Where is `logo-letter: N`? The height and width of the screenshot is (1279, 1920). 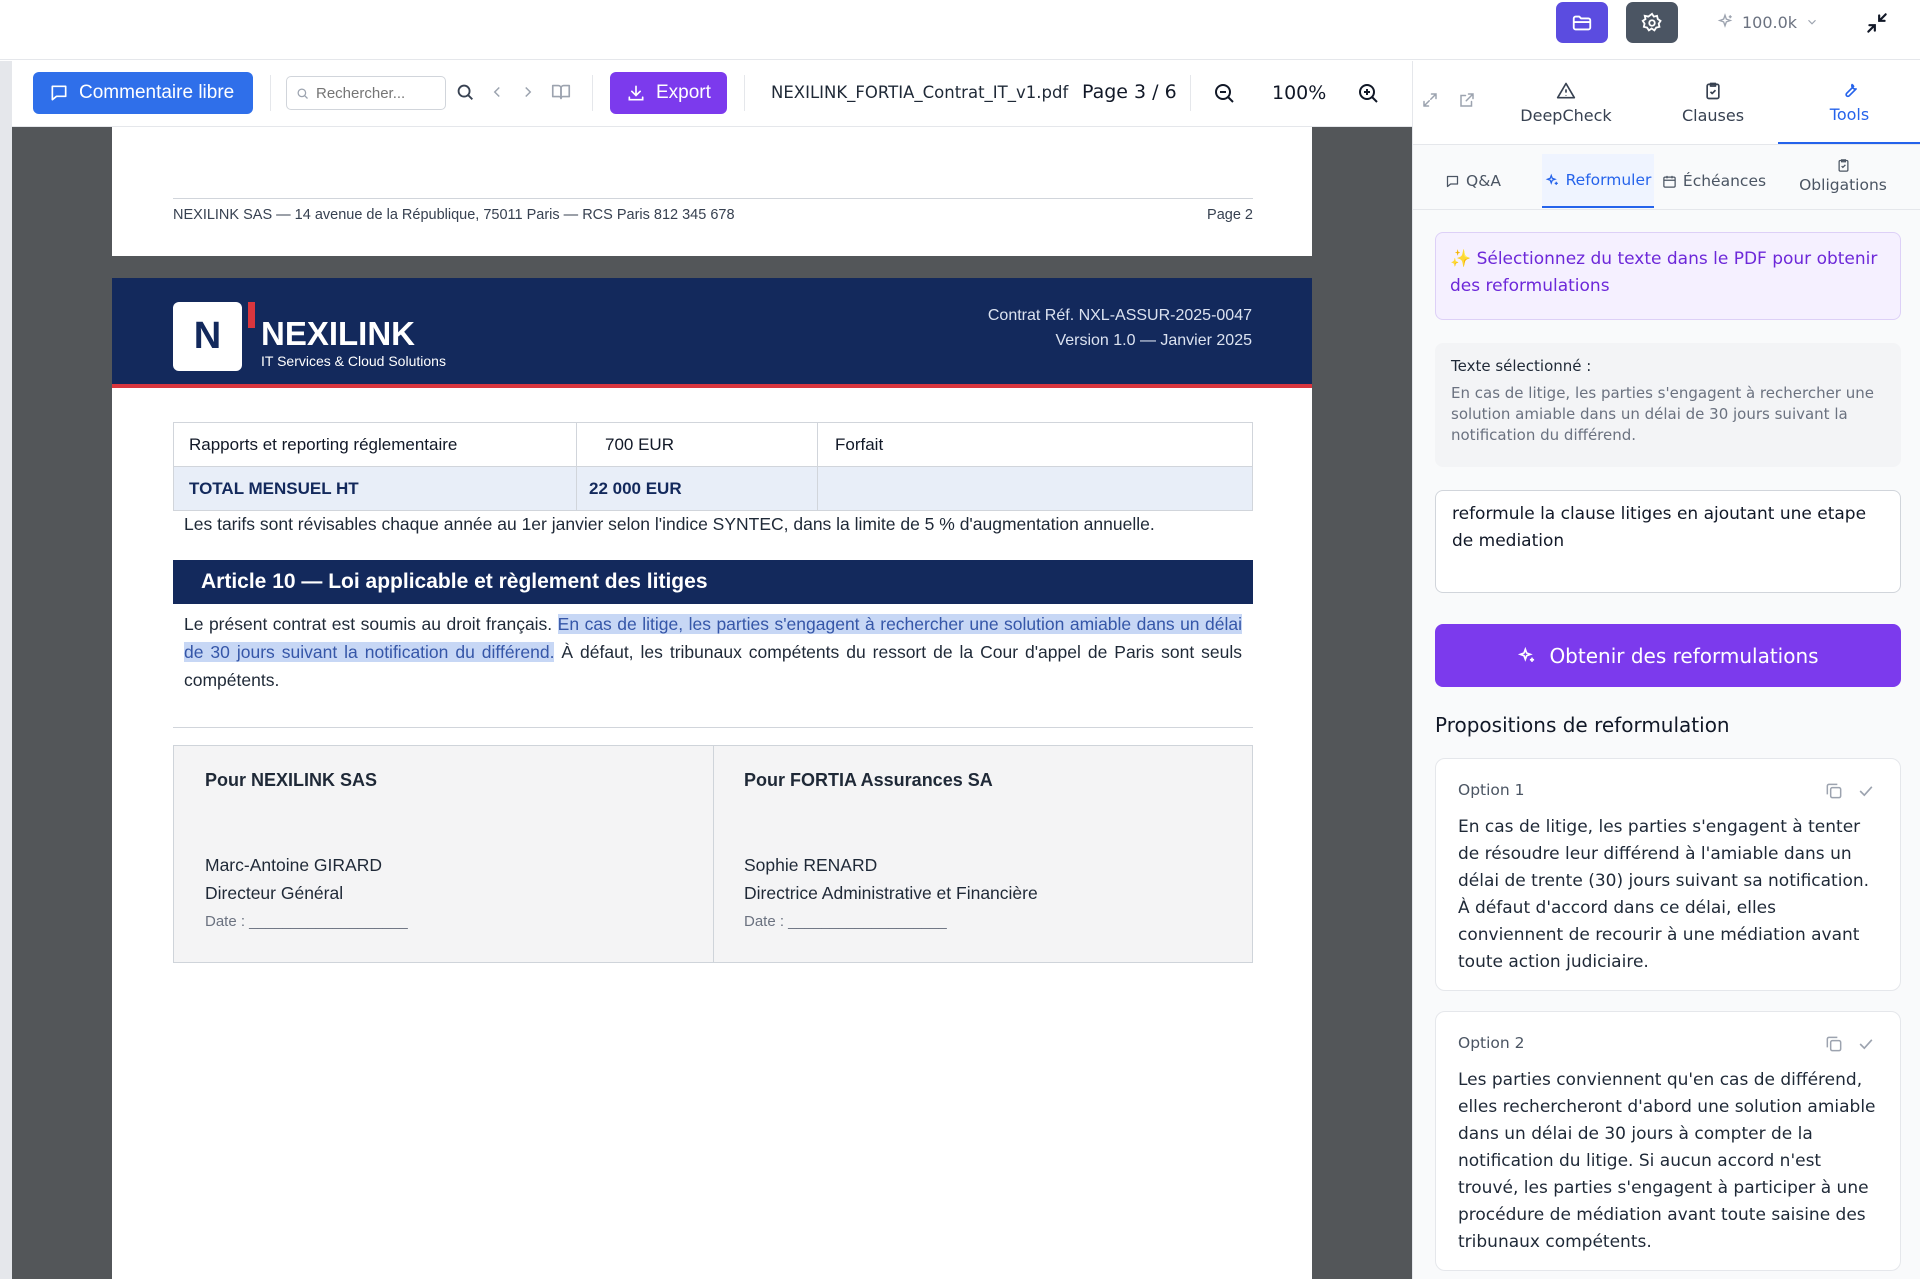
logo-letter: N is located at coordinates (207, 336).